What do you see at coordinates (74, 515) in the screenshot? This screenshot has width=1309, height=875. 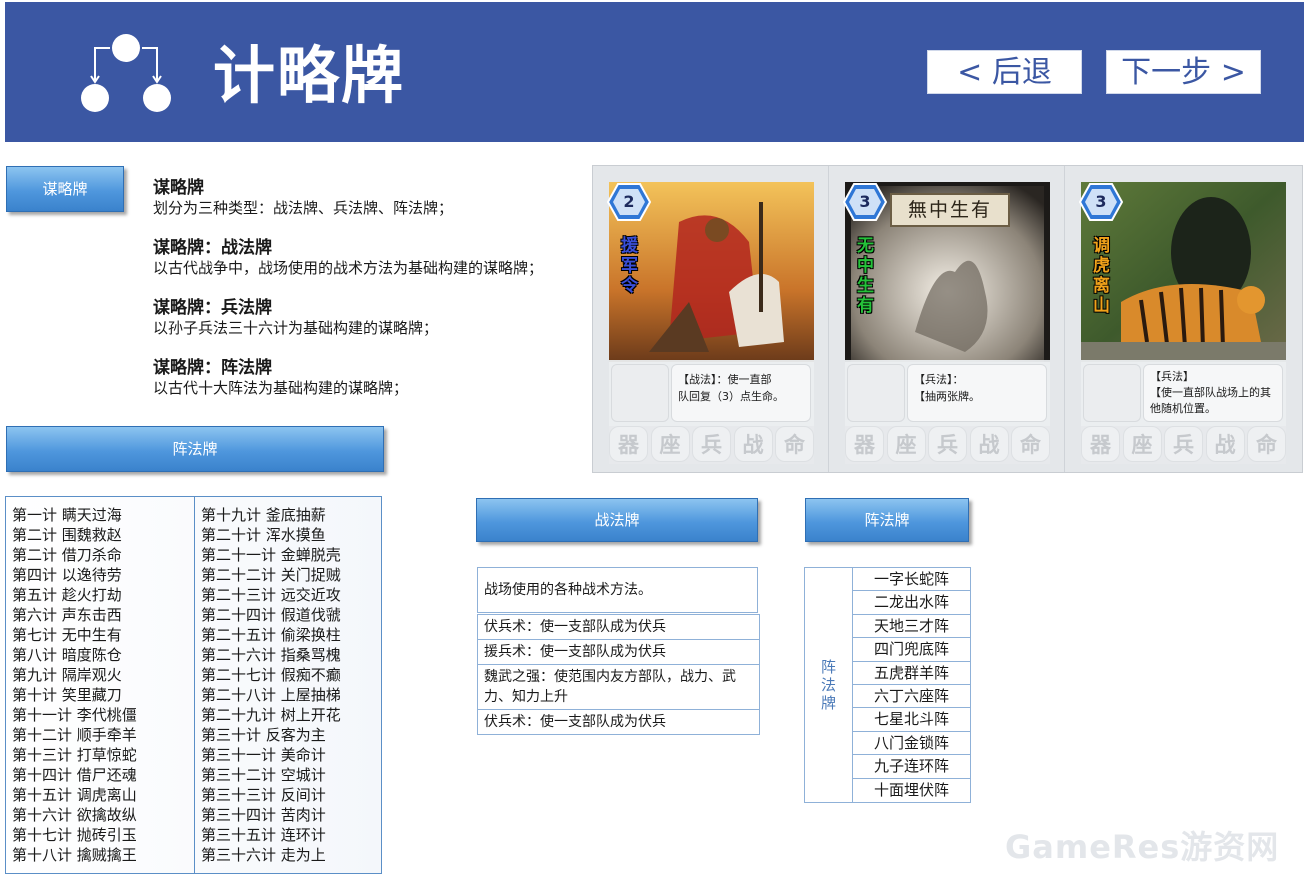 I see `strategy-item: 第一计 瞒天过海` at bounding box center [74, 515].